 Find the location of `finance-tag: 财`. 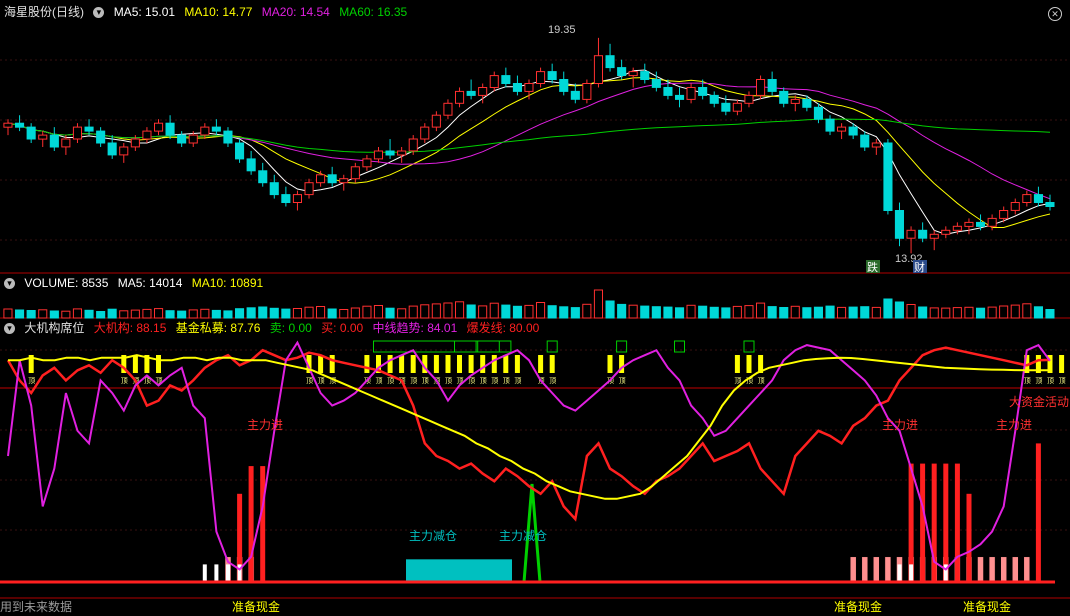

finance-tag: 财 is located at coordinates (919, 267).